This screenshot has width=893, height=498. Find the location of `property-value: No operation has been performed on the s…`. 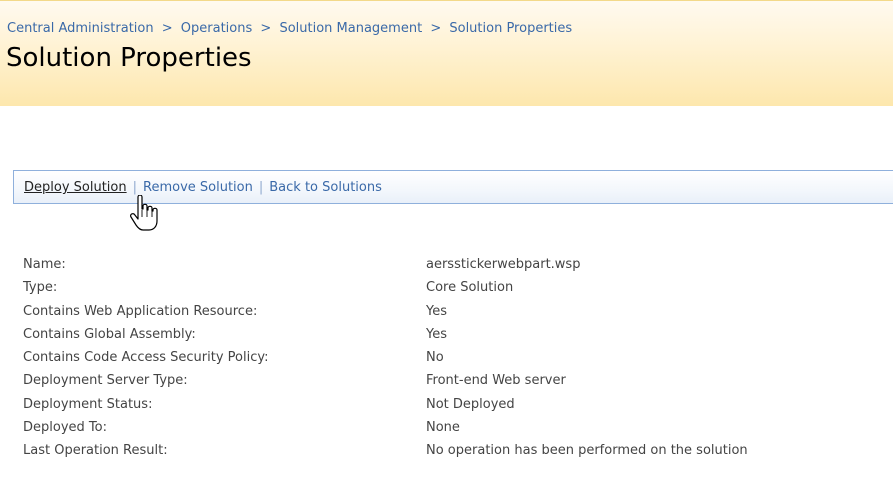

property-value: No operation has been performed on the s… is located at coordinates (587, 451).